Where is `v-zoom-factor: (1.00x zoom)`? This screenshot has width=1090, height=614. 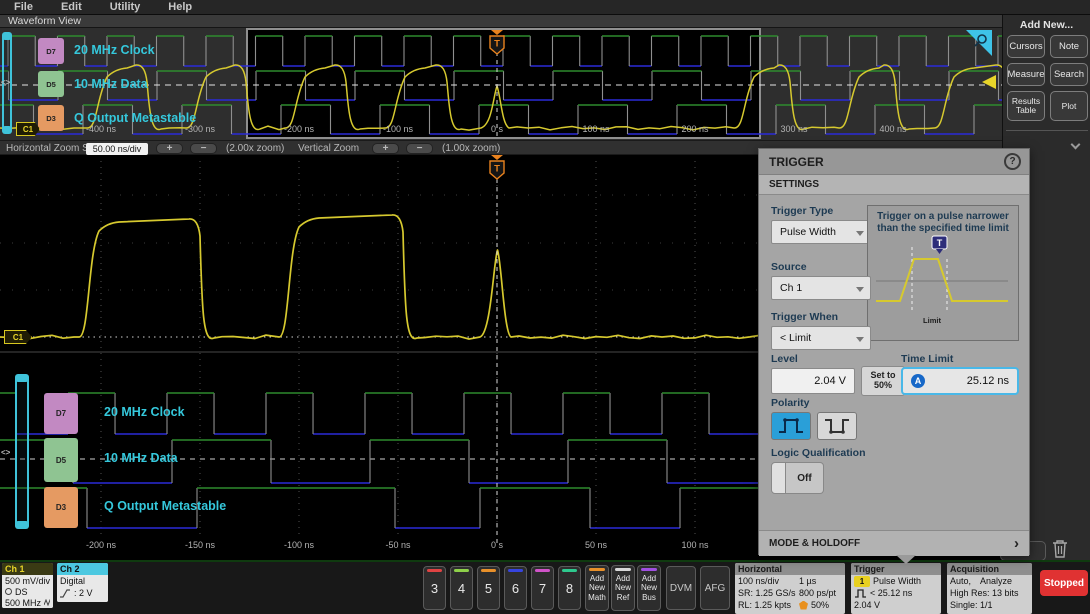 v-zoom-factor: (1.00x zoom) is located at coordinates (471, 148).